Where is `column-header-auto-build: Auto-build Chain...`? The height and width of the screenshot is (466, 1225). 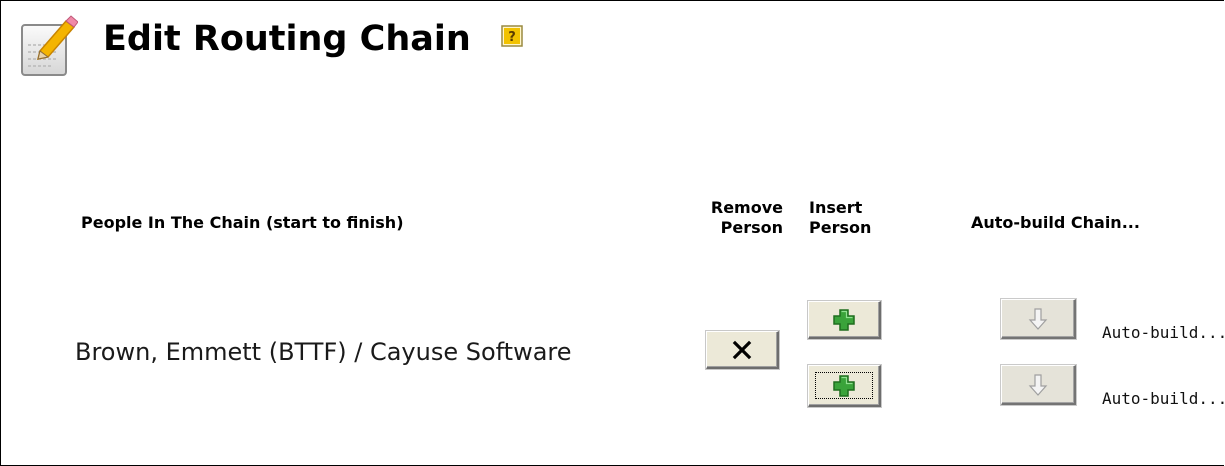 column-header-auto-build: Auto-build Chain... is located at coordinates (1055, 222).